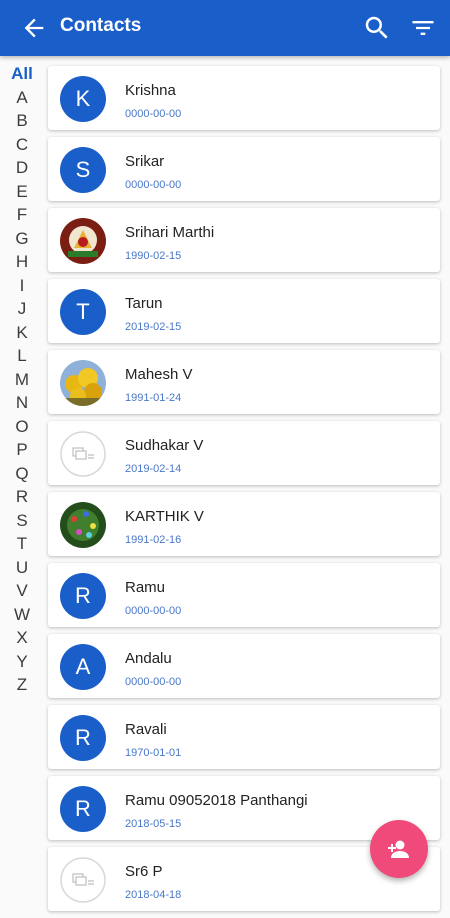 This screenshot has height=918, width=450. I want to click on contact-name: Krishna, so click(150, 90).